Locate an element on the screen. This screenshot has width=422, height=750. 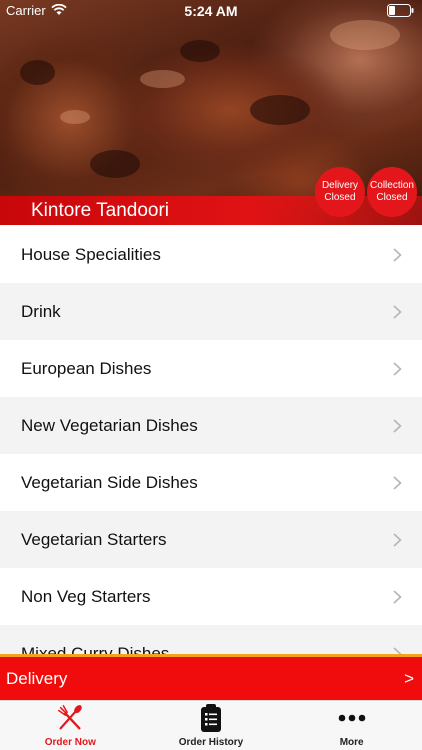
menu-category-label: Drink is located at coordinates (41, 311).